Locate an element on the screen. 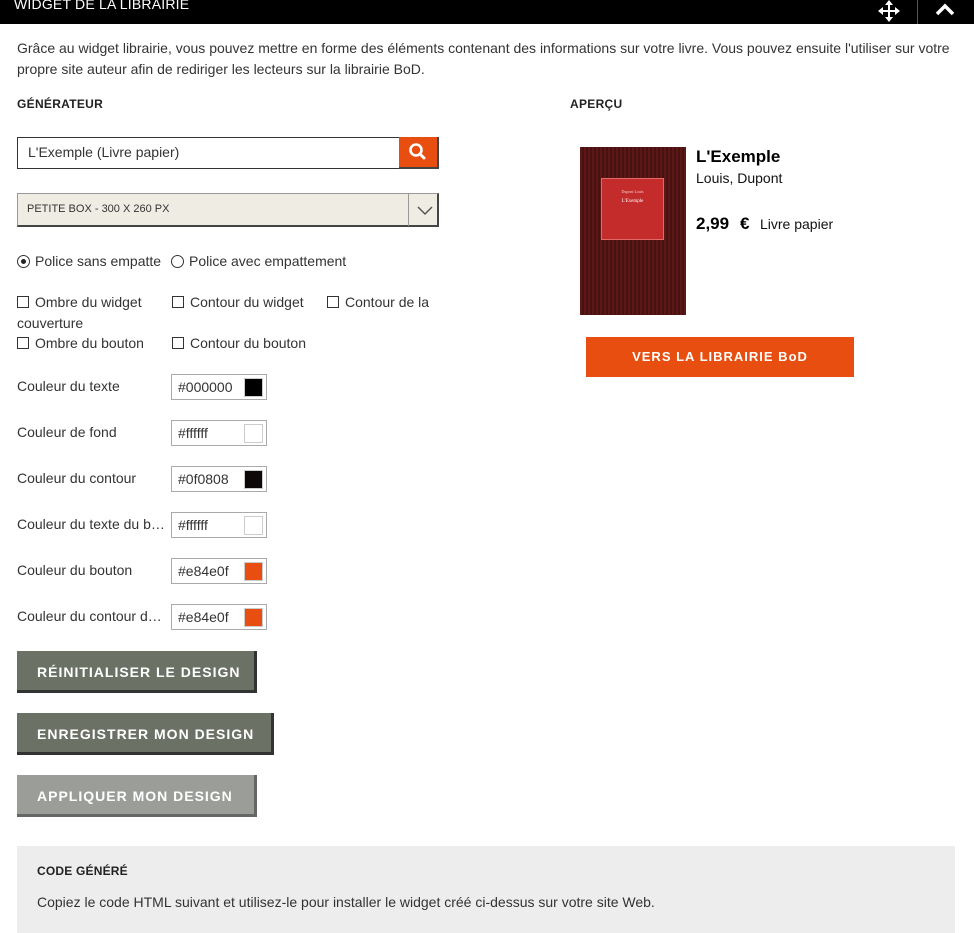 This screenshot has height=933, width=974. color-text-value: #000000 is located at coordinates (205, 387).